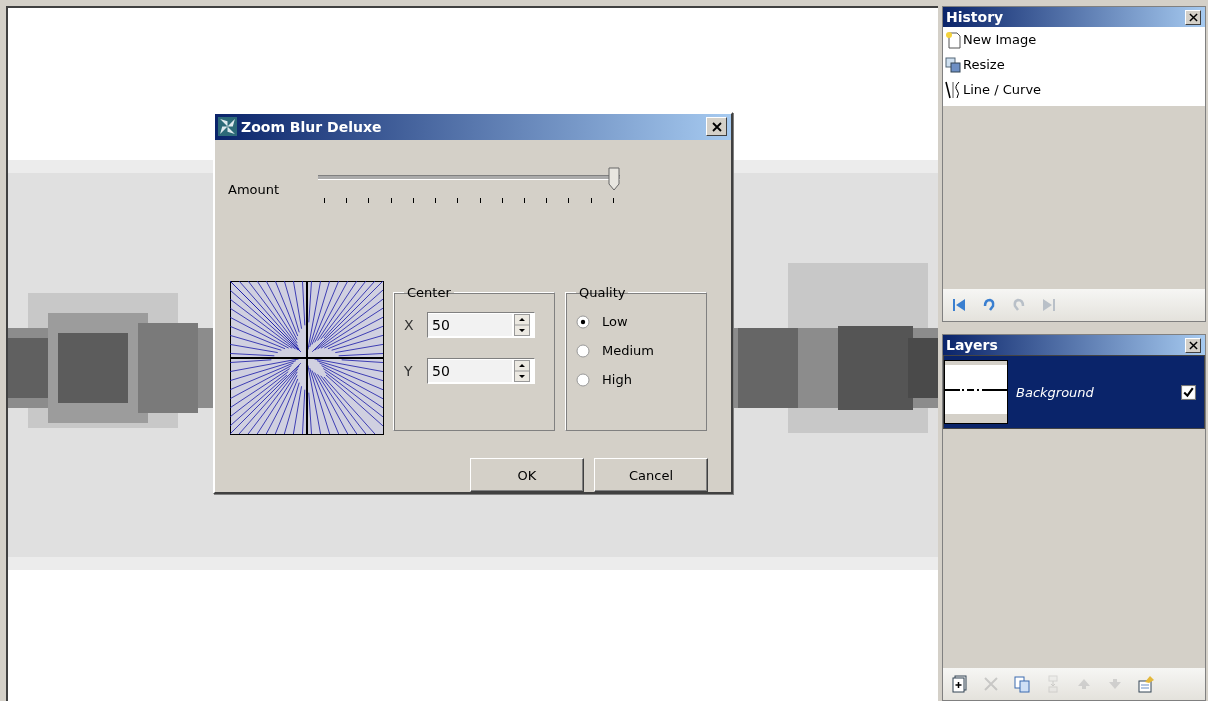 The width and height of the screenshot is (1208, 701). I want to click on radio-label: High, so click(617, 379).